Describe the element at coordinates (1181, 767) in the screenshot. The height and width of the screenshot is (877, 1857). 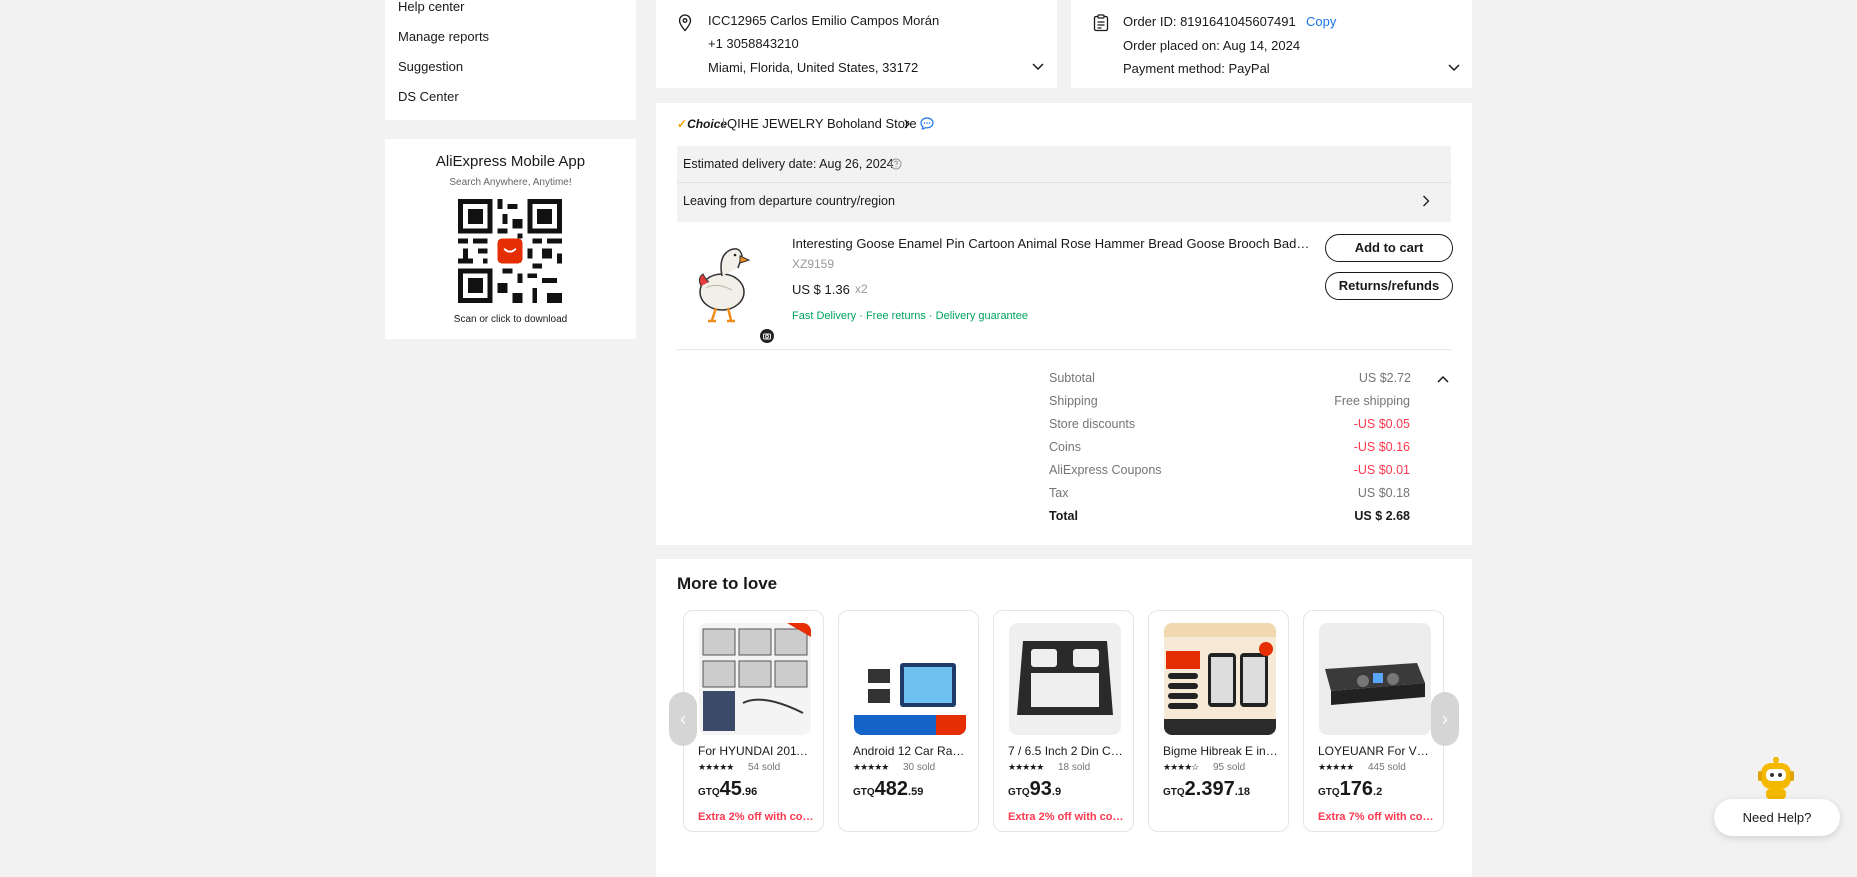
I see `star-rating: ★★★★☆` at that location.